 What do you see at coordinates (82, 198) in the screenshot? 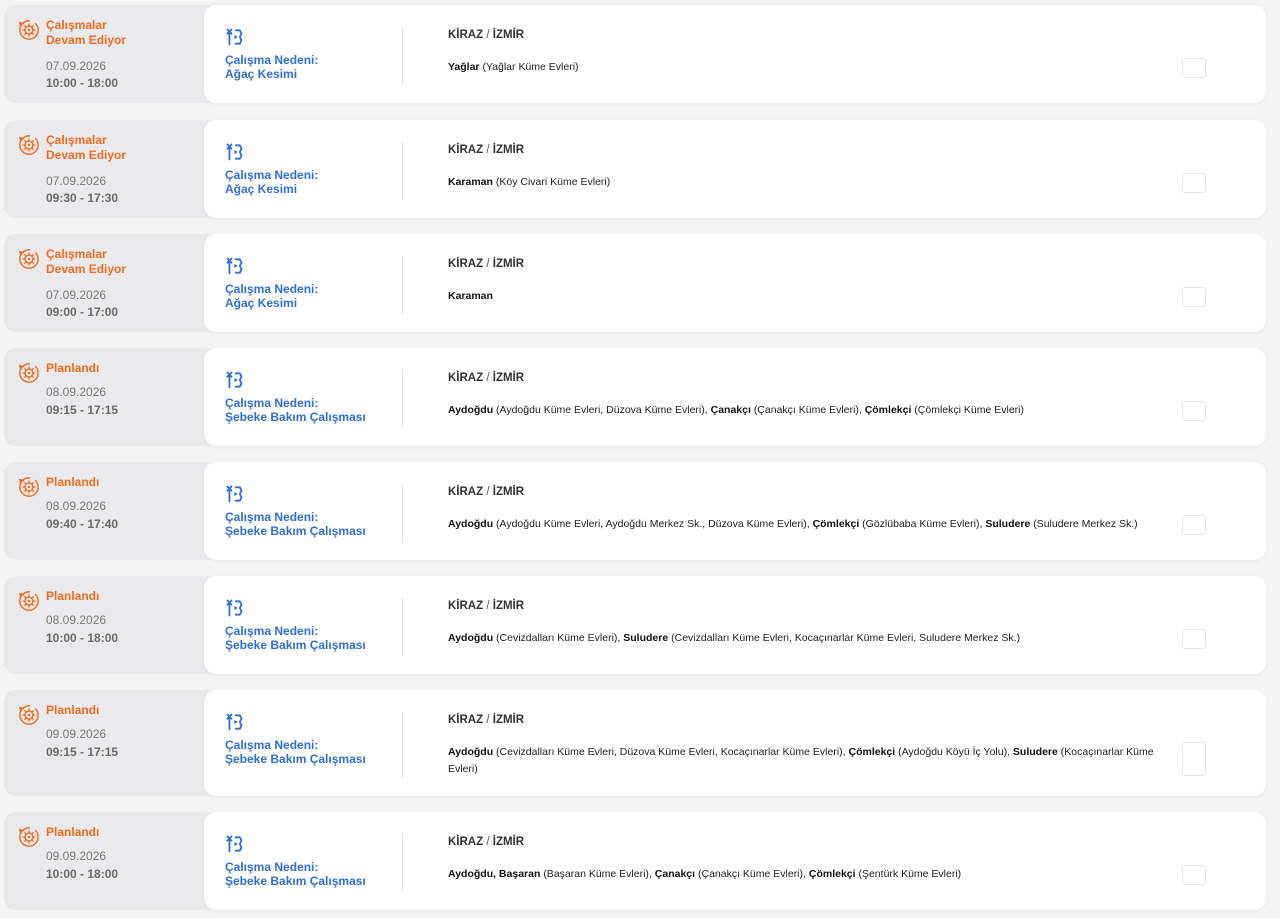
I see `work-time: 09:30 - 17:30` at bounding box center [82, 198].